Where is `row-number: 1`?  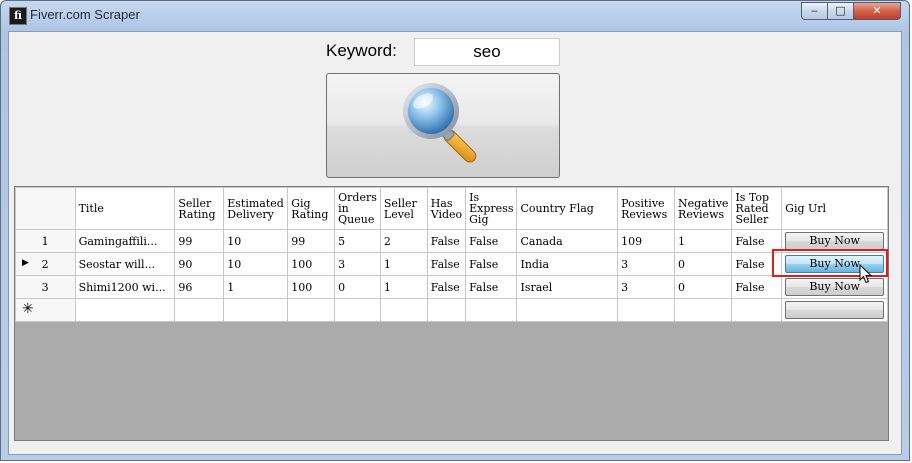 row-number: 1 is located at coordinates (45, 241).